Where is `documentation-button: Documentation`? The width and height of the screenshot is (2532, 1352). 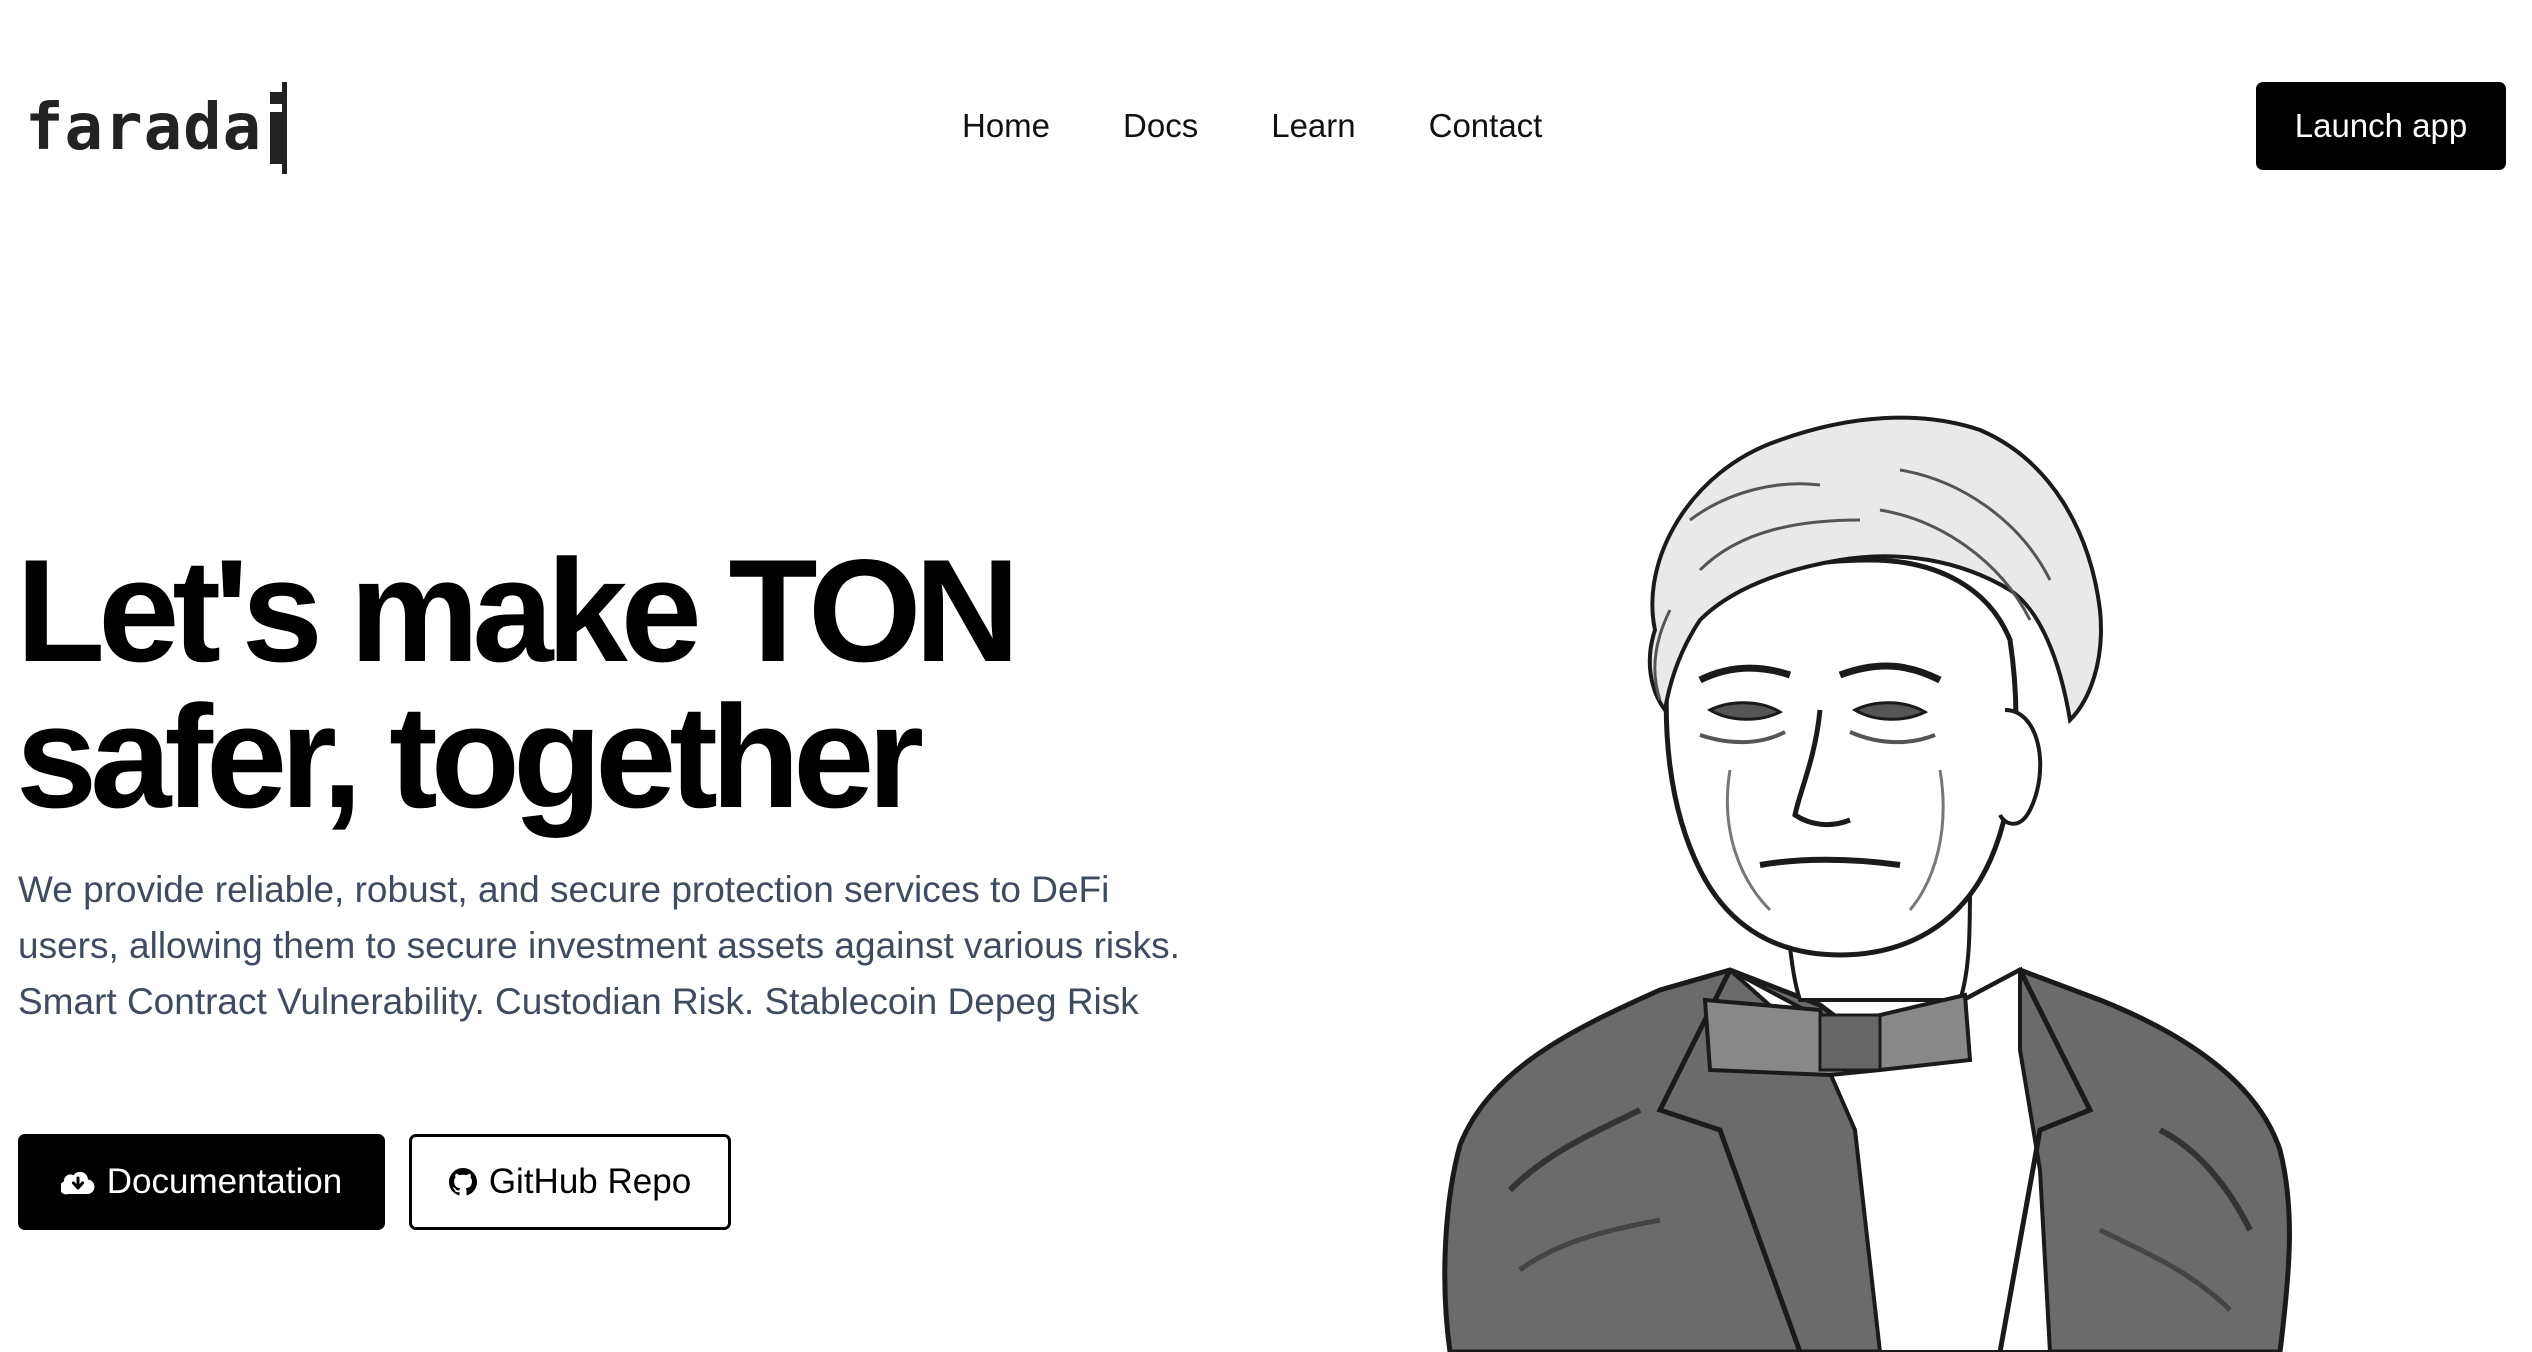
documentation-button: Documentation is located at coordinates (201, 1182).